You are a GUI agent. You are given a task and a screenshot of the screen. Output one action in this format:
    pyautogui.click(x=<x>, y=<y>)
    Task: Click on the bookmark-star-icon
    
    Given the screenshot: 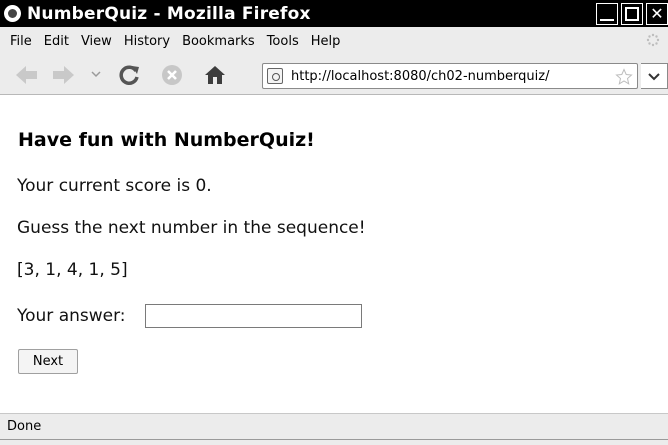 What is the action you would take?
    pyautogui.click(x=624, y=77)
    